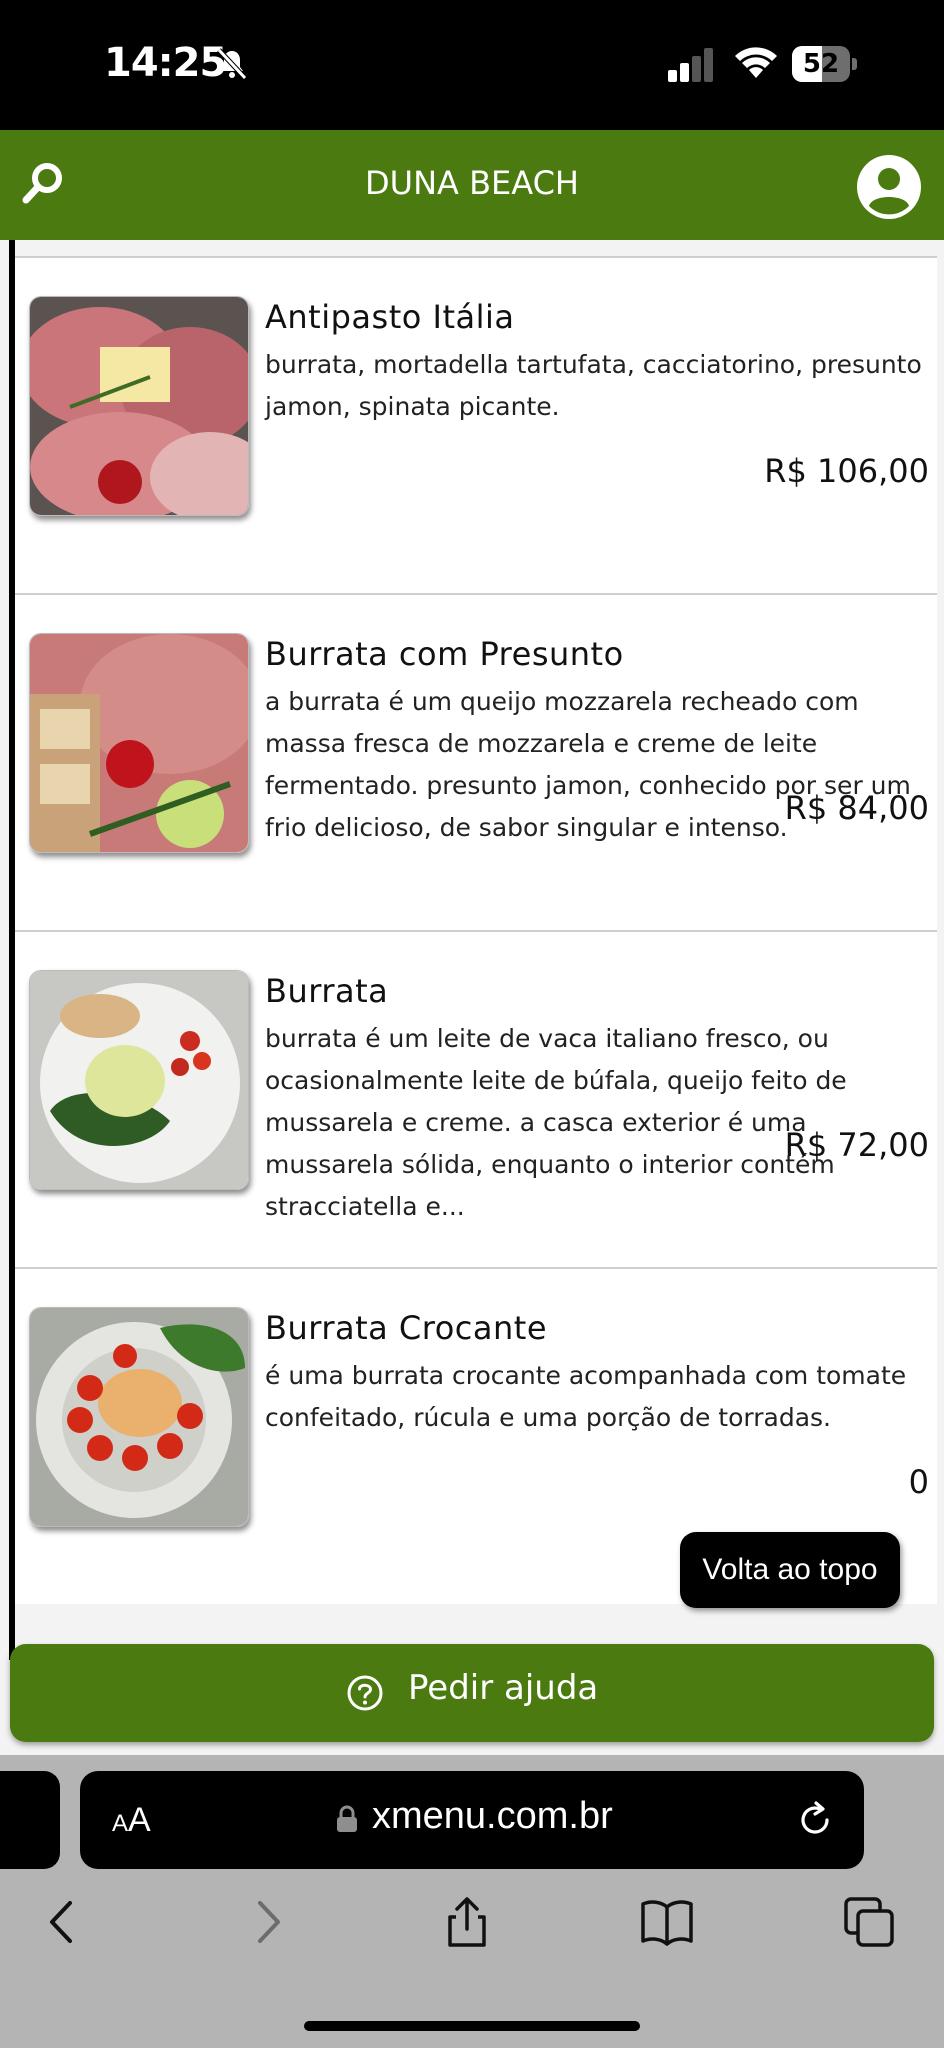 This screenshot has height=2048, width=944. I want to click on dish-name: Burrata Crocante, so click(406, 1328).